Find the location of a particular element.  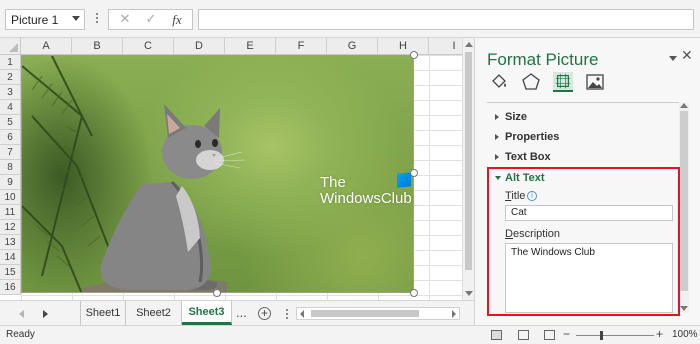

page-break-view-icon is located at coordinates (549, 335).